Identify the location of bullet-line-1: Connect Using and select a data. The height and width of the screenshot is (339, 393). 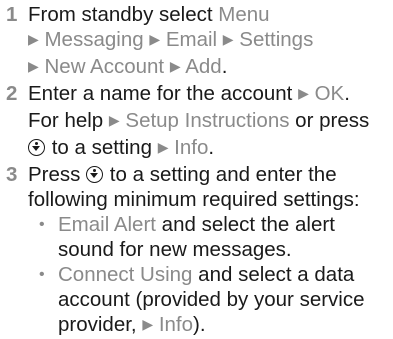
(225, 274).